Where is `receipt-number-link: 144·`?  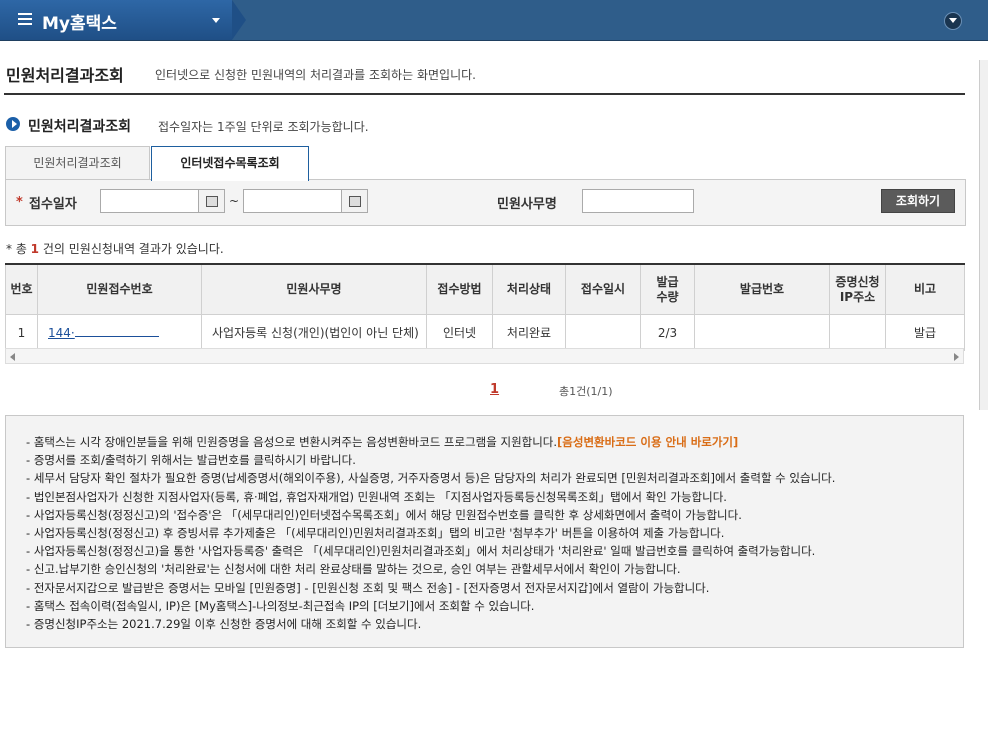
receipt-number-link: 144· is located at coordinates (61, 333).